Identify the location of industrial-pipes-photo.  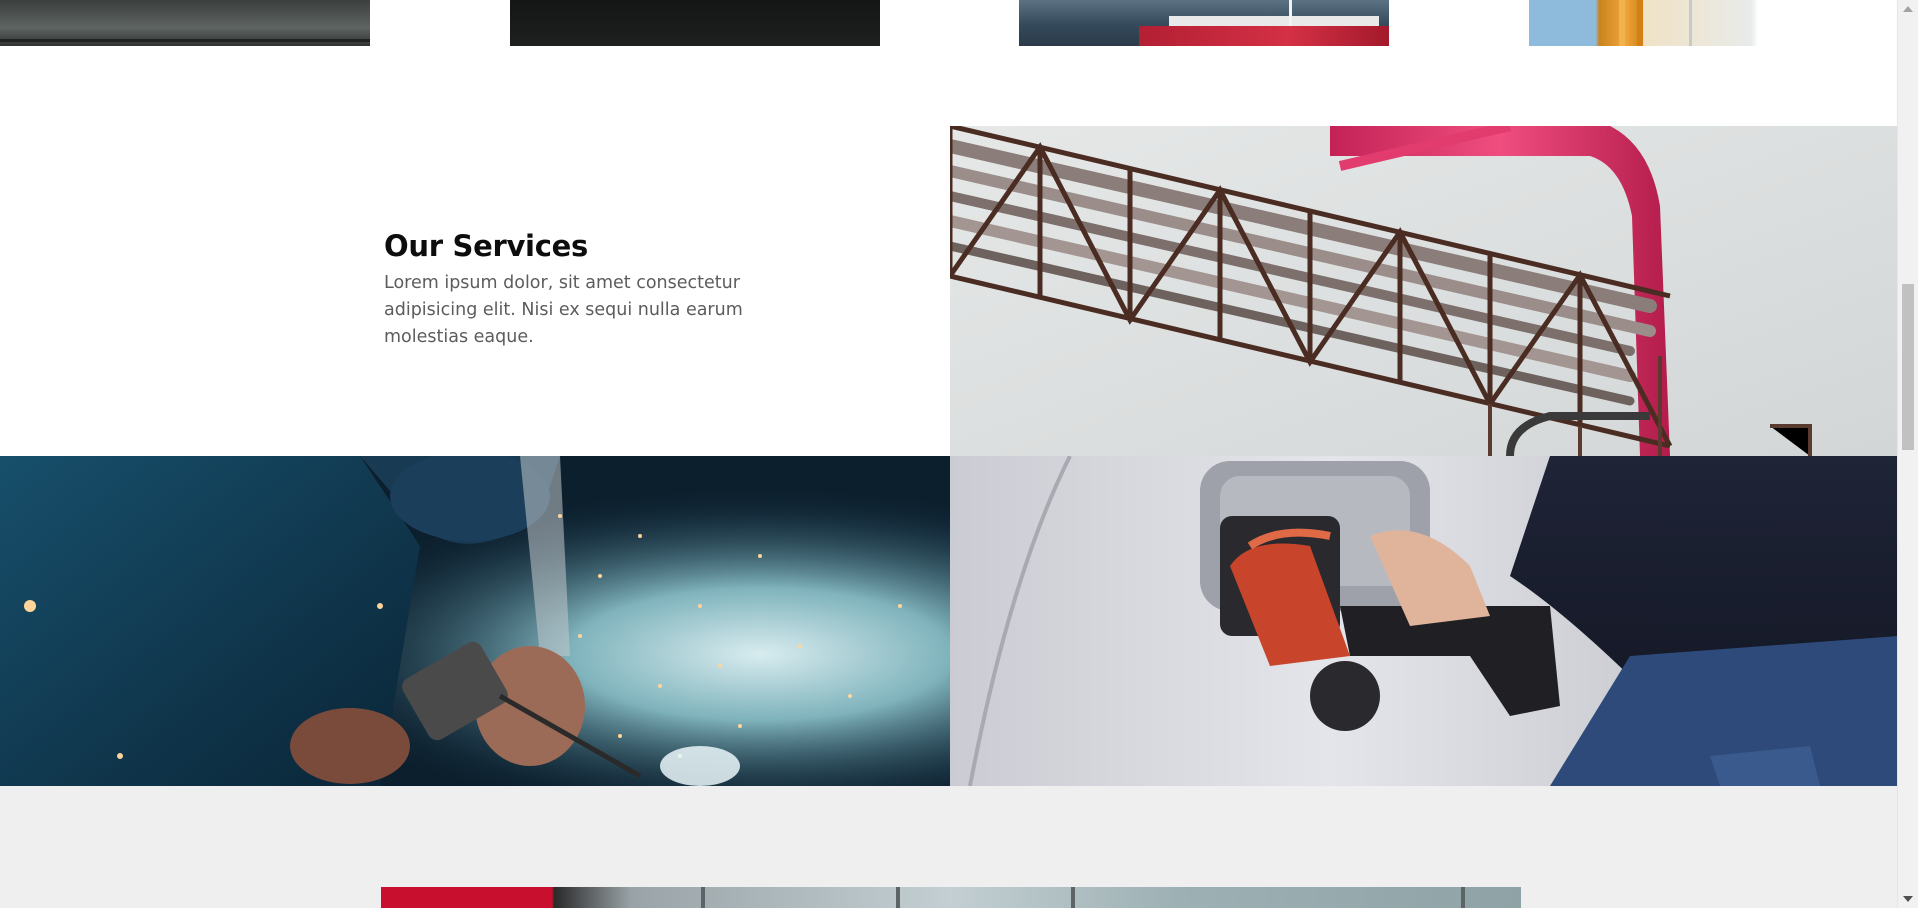
(1713, 23).